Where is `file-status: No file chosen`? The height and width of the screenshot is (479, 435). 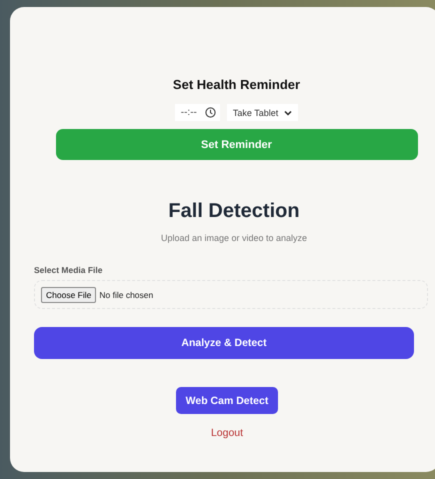
file-status: No file chosen is located at coordinates (126, 295).